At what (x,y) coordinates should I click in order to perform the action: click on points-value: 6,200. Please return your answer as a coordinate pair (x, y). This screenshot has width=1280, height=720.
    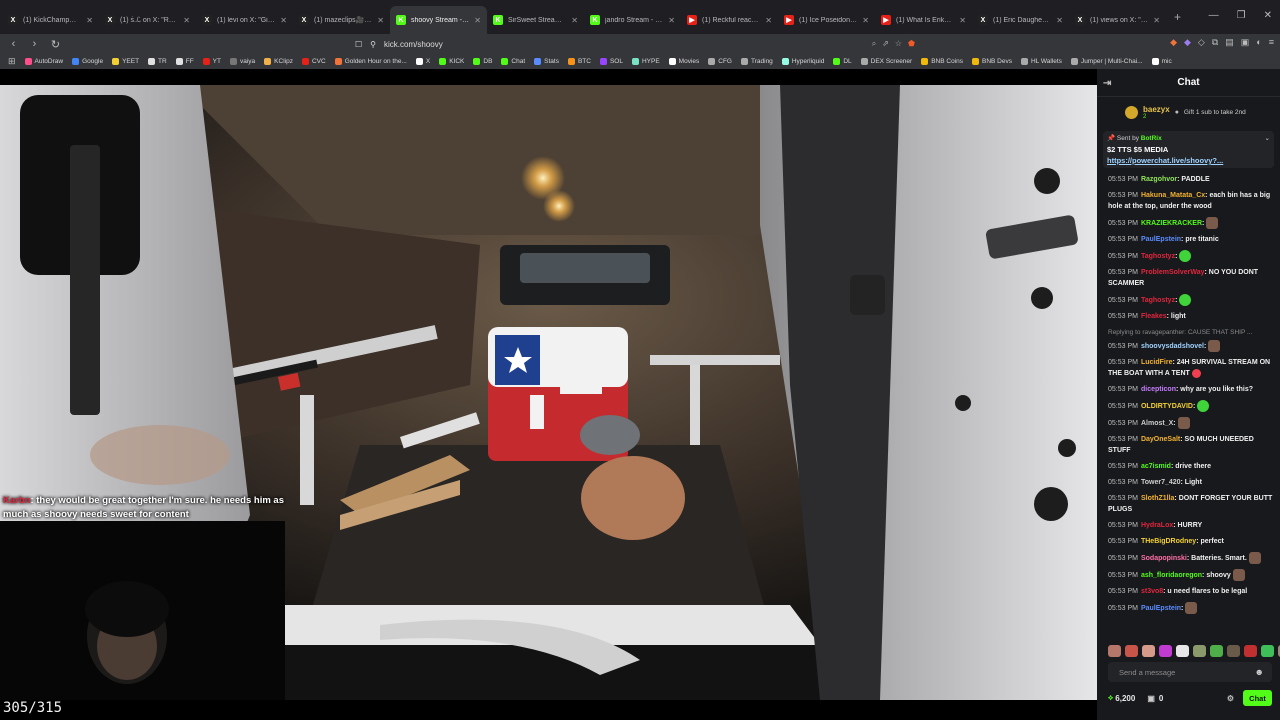
    Looking at the image, I should click on (1125, 698).